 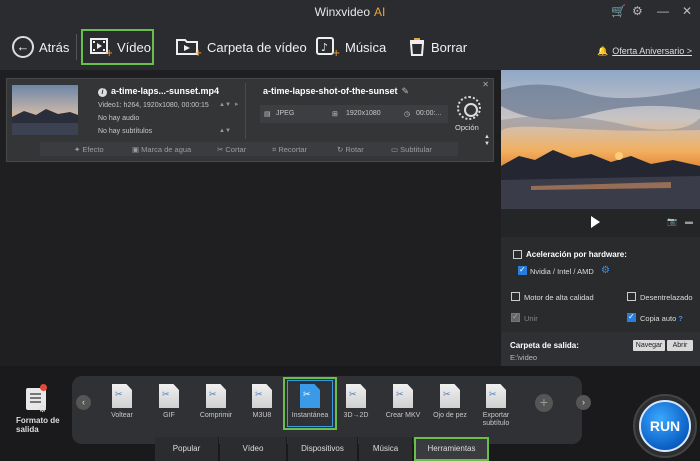 What do you see at coordinates (225, 131) in the screenshot?
I see `subtitle-dropdown-icon: ▲▼` at bounding box center [225, 131].